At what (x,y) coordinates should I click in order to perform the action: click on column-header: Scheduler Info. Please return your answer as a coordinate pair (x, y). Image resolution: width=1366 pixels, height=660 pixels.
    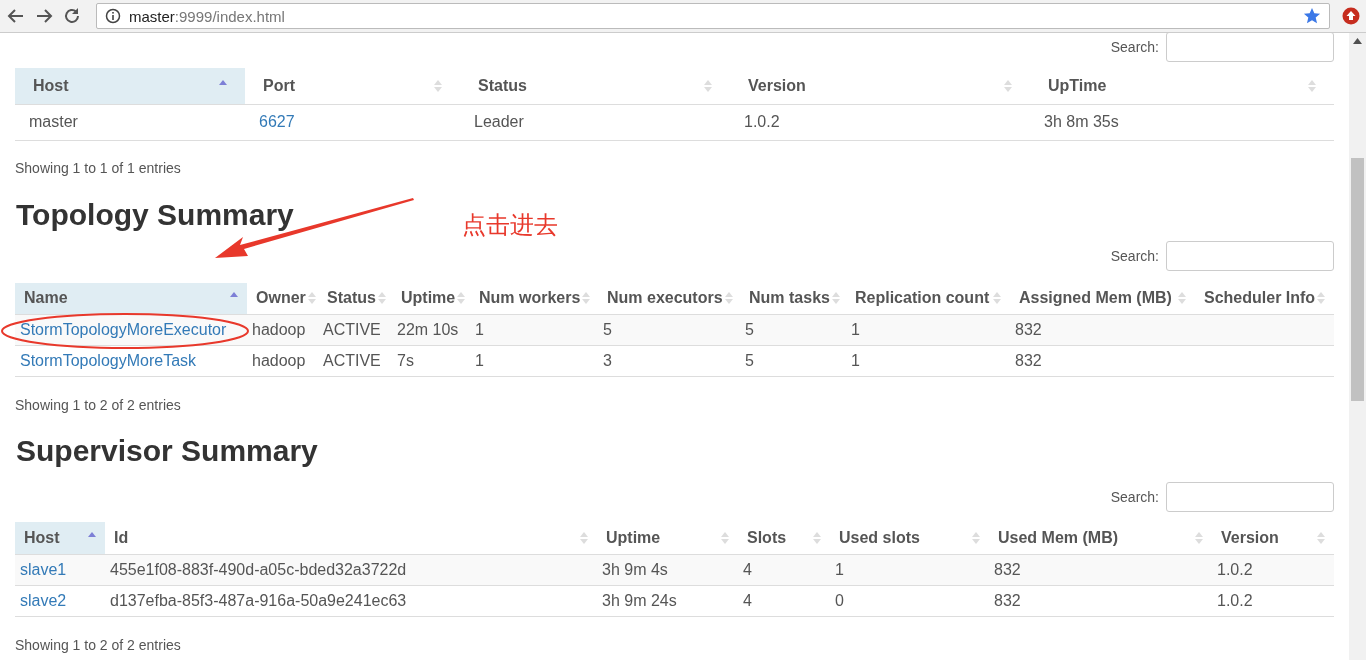
    Looking at the image, I should click on (1264, 298).